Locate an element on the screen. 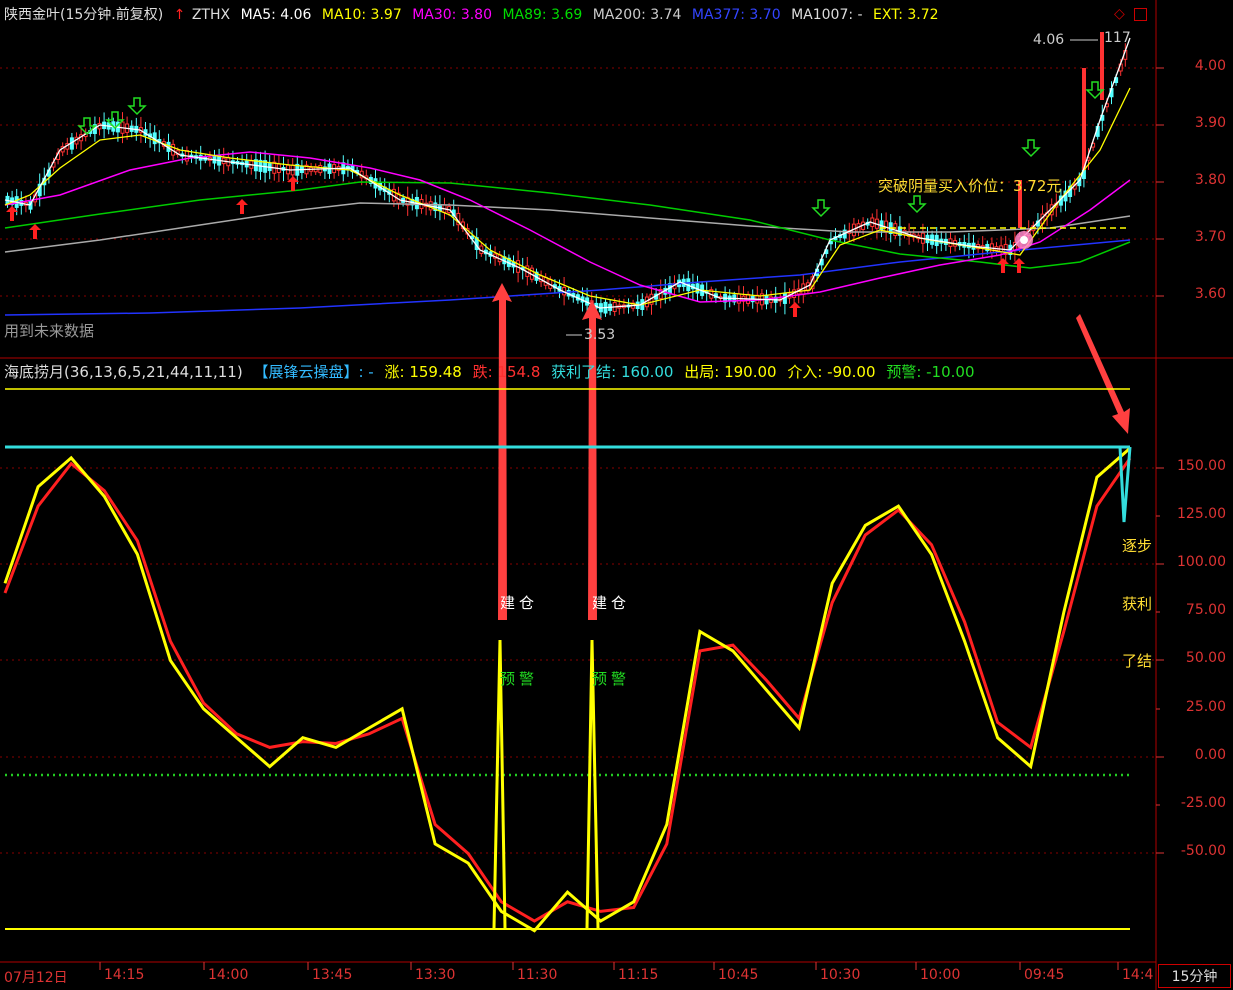  breakout-note: 突破阴量买入价位：3.72元 is located at coordinates (970, 186).